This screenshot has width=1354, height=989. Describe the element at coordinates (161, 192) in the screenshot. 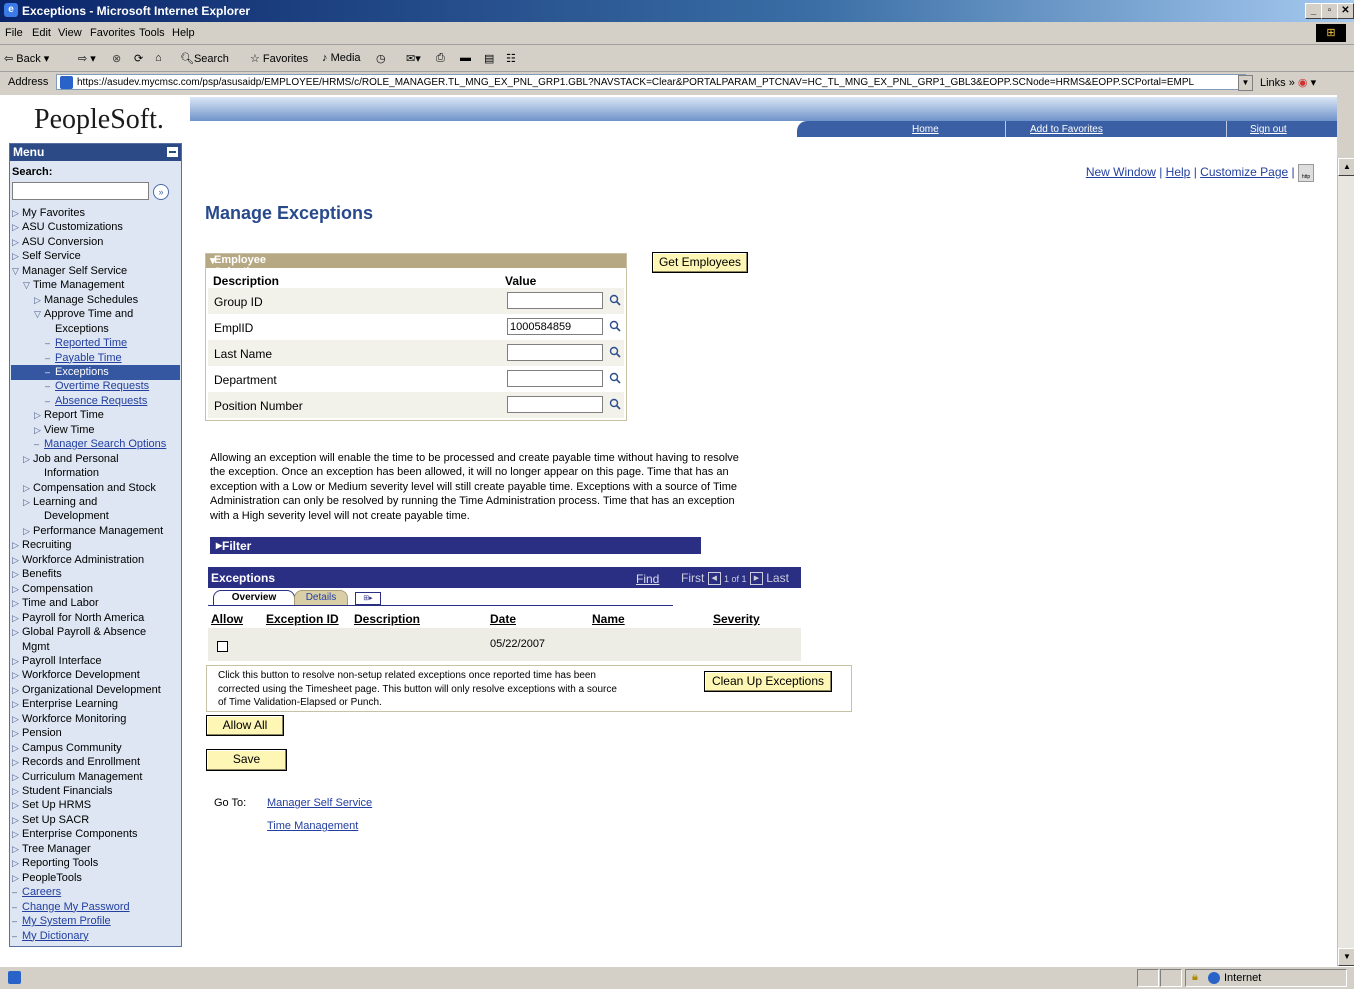

I see `search-go-icon: »` at that location.